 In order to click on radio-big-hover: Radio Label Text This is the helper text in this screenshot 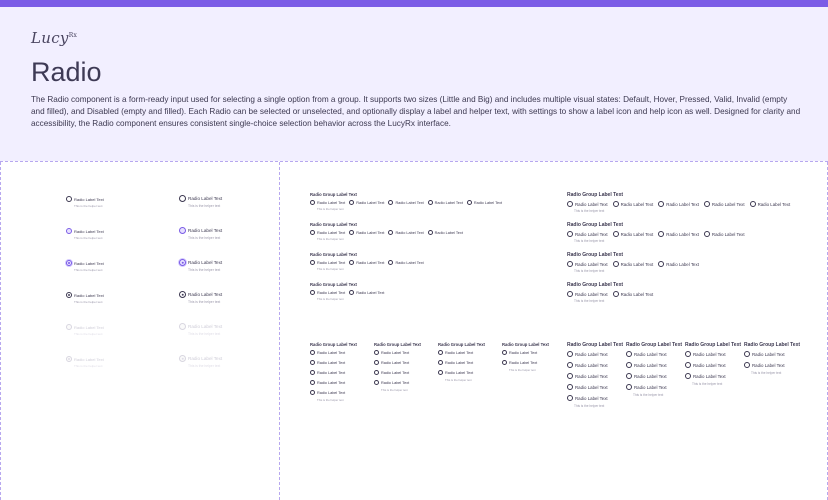, I will do `click(200, 233)`.